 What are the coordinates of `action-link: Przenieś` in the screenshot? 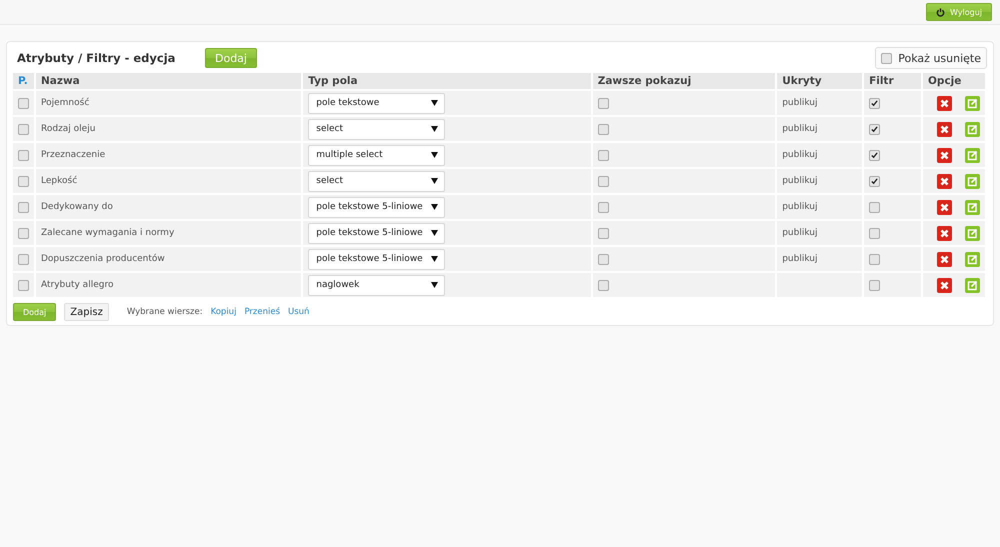 It's located at (262, 312).